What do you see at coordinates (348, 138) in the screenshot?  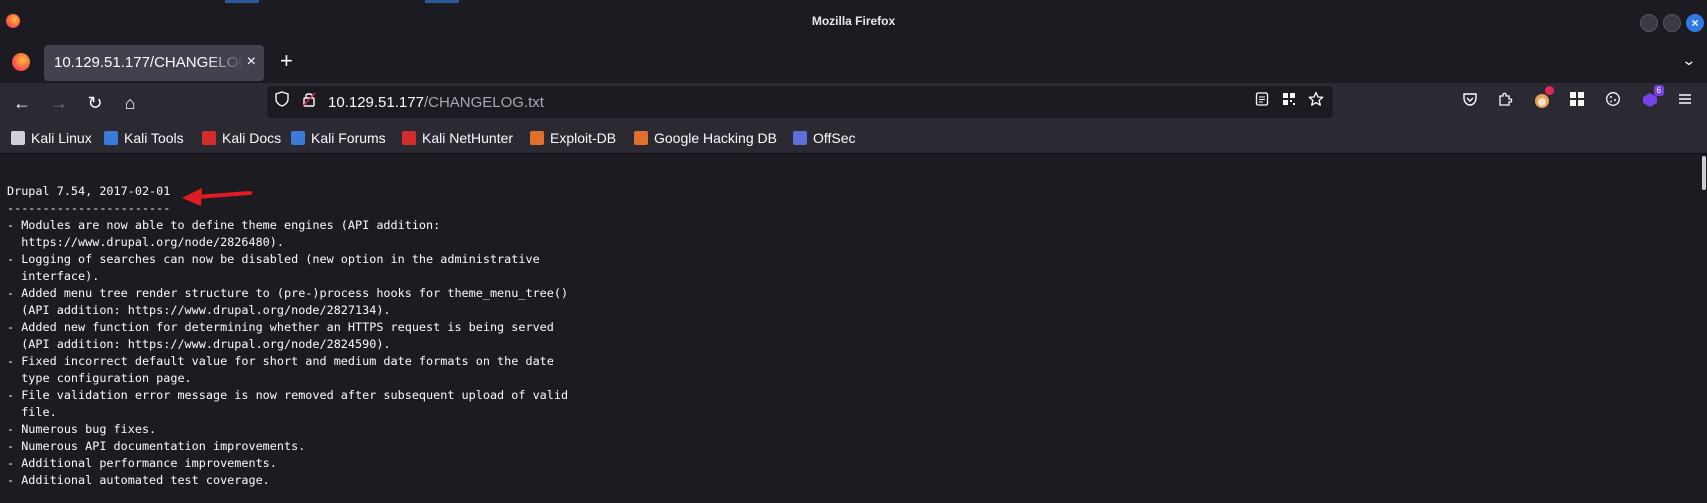 I see `bookmark-label: Kali Forums` at bounding box center [348, 138].